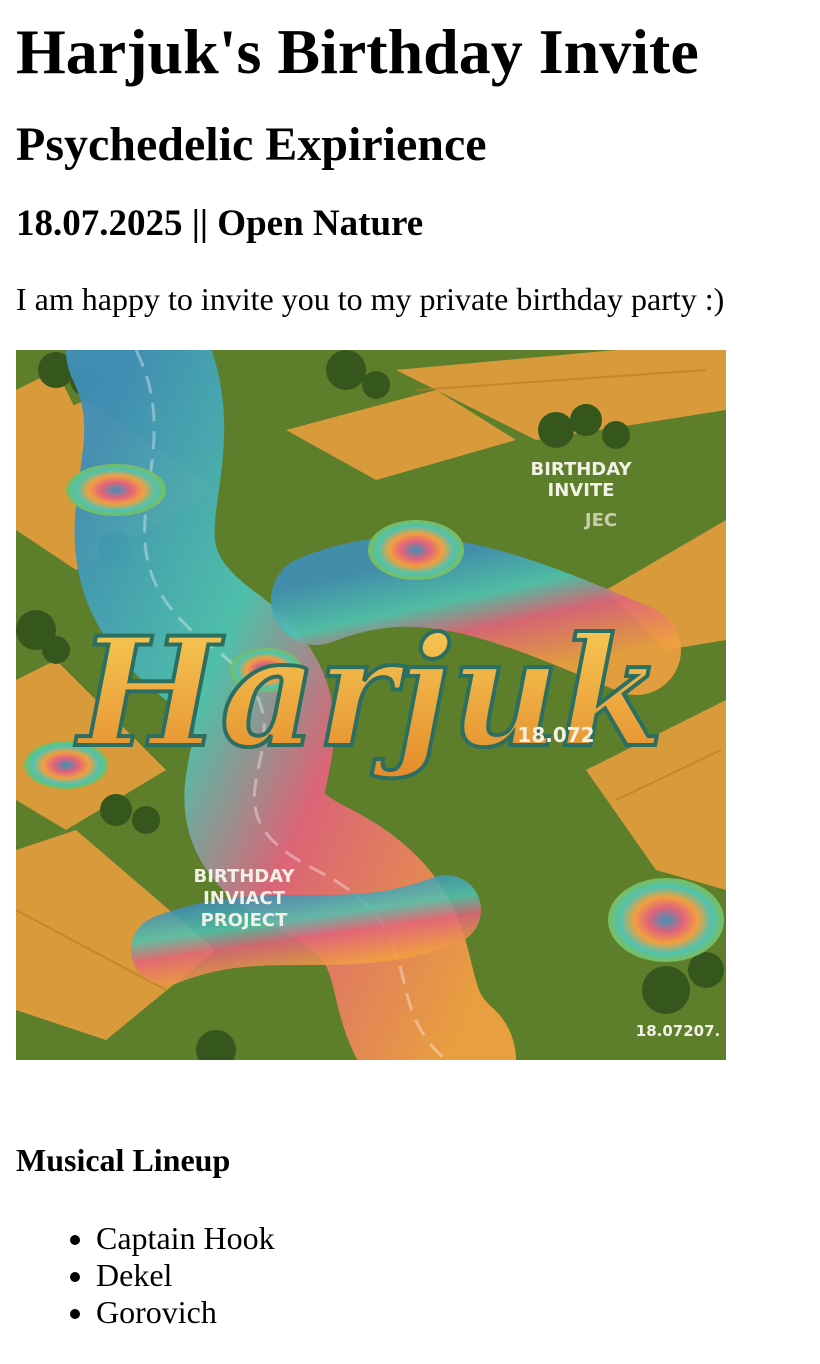 This screenshot has width=820, height=1364. Describe the element at coordinates (244, 898) in the screenshot. I see `poster-label-bottom-2: INVIACT` at that location.